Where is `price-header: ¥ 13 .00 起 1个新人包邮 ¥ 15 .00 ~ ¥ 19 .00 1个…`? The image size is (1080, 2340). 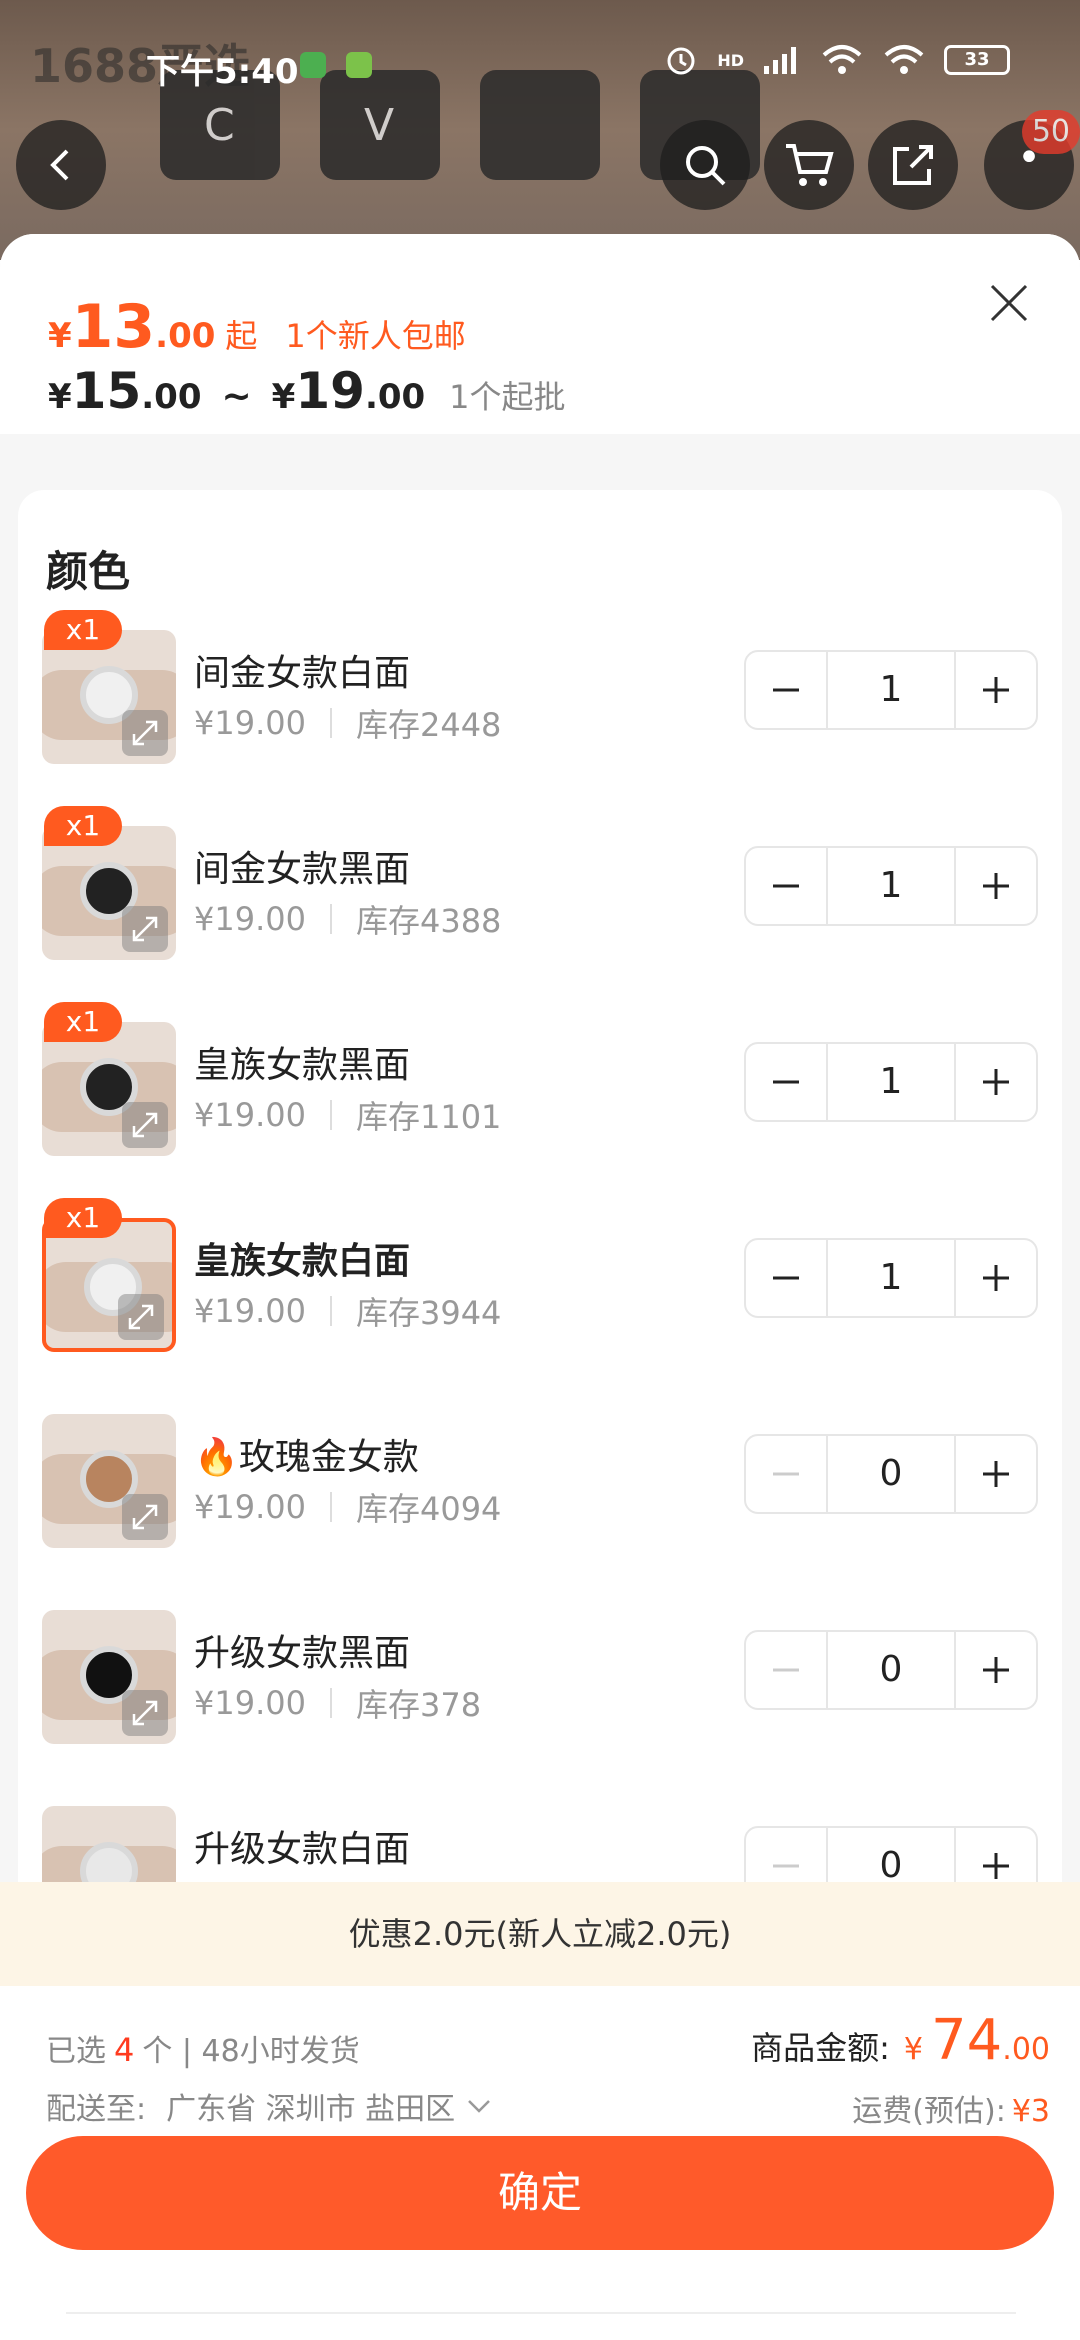 price-header: ¥ 13 .00 起 1个新人包邮 ¥ 15 .00 ~ ¥ 19 .00 1个… is located at coordinates (540, 334).